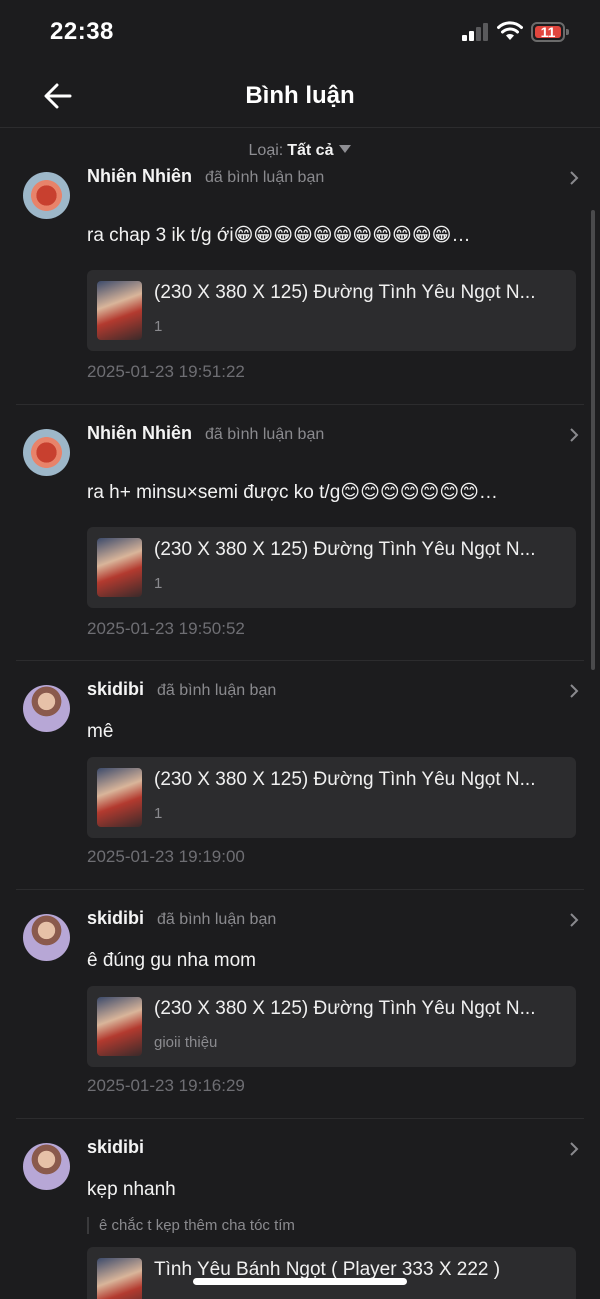  Describe the element at coordinates (186, 1042) in the screenshot. I see `story-subtitle: gioii thiệu` at that location.